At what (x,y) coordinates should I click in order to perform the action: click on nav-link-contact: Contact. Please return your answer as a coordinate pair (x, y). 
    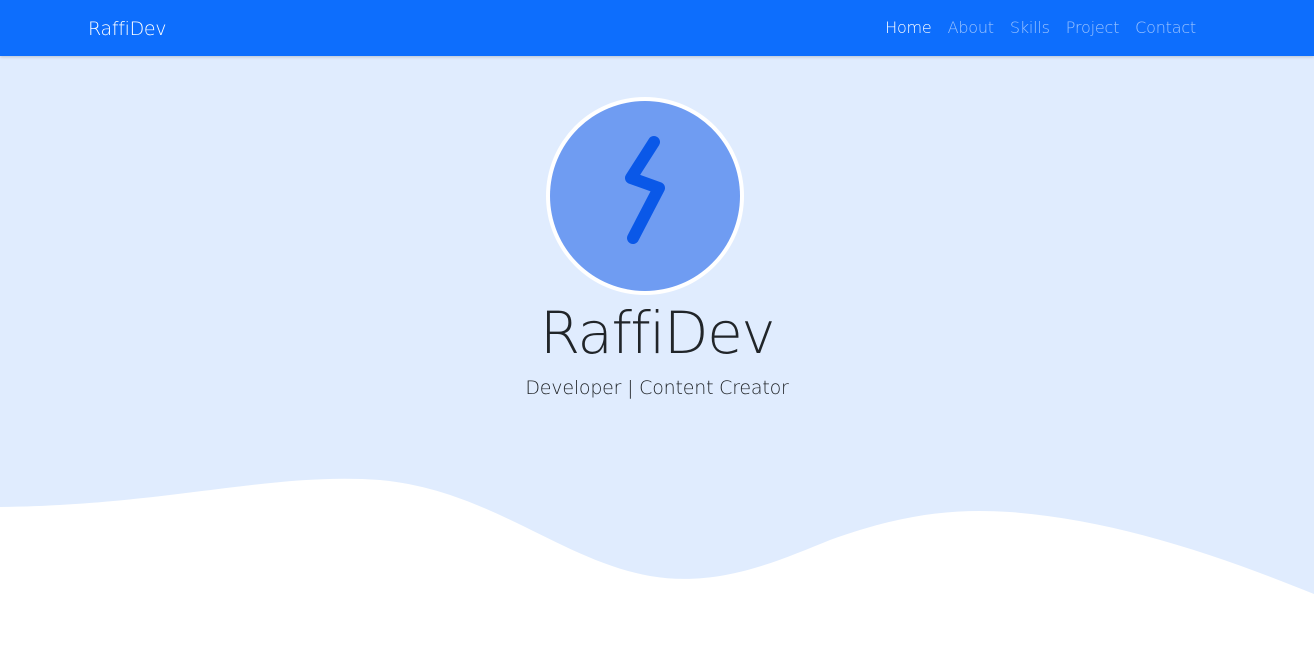
    Looking at the image, I should click on (1165, 27).